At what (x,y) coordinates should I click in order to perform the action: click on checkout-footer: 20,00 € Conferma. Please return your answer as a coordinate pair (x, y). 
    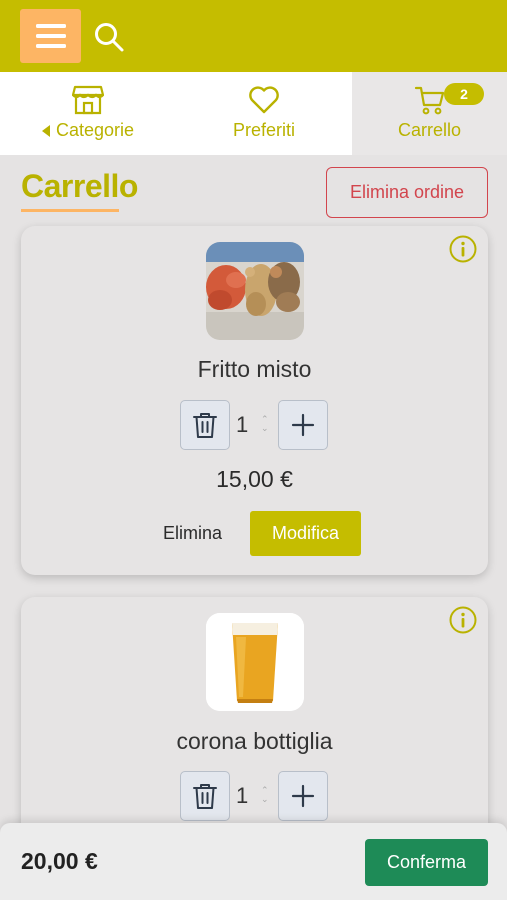
    Looking at the image, I should click on (253, 861).